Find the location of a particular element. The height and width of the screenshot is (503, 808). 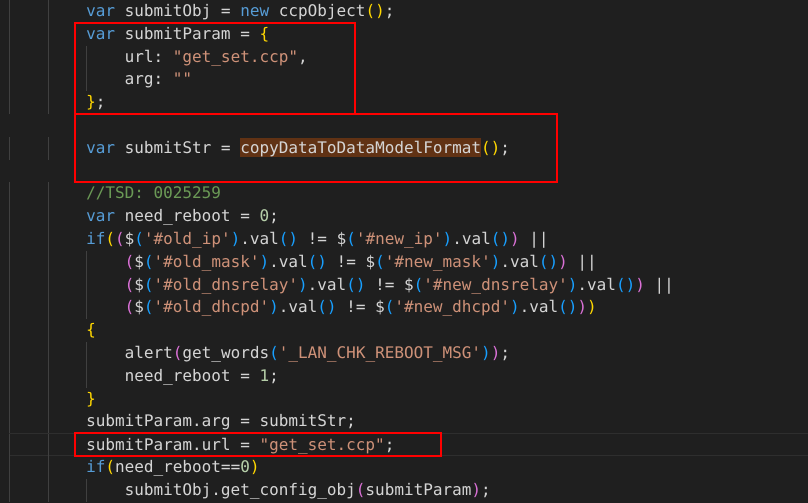

code-line: submitParam.url = "get_set.ccp"; is located at coordinates (408, 444).